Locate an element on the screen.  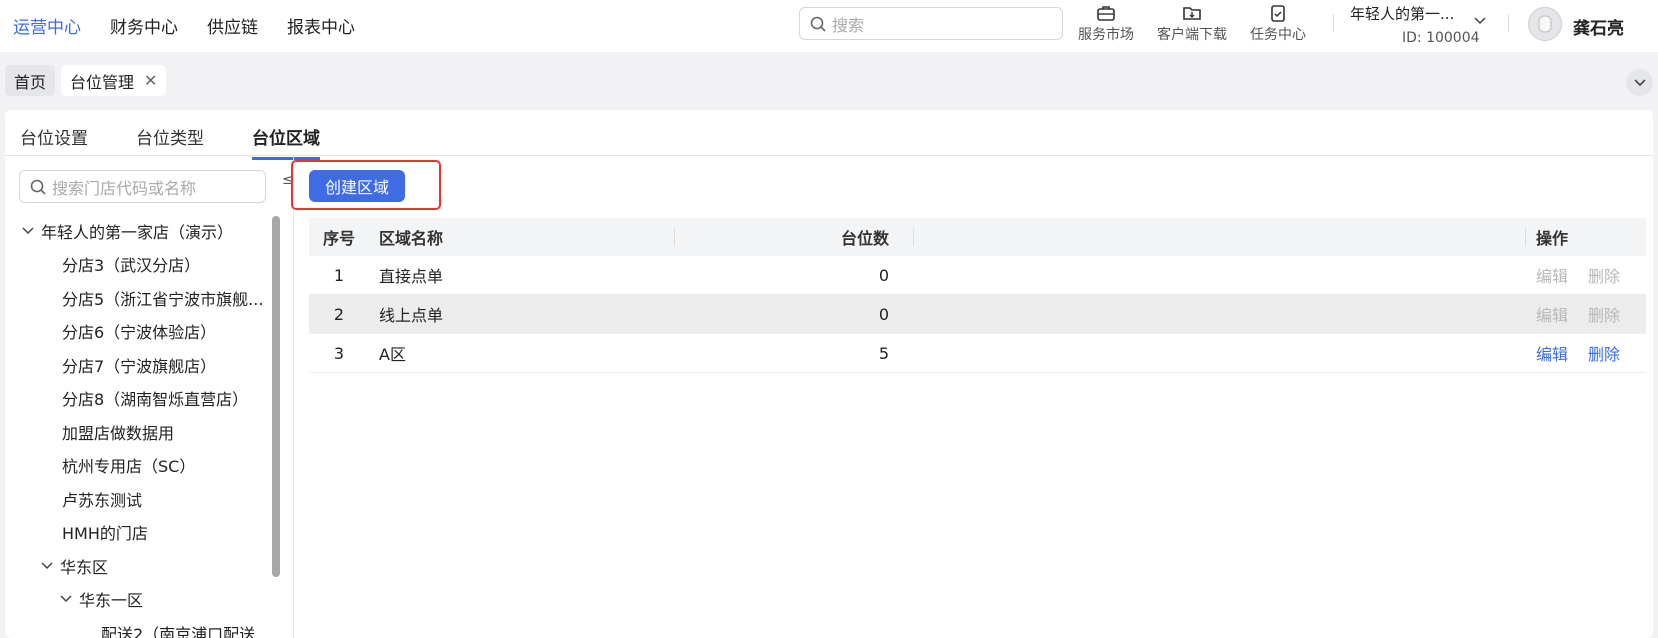
tree-item-label: 分店3（武汉分店） is located at coordinates (131, 266).